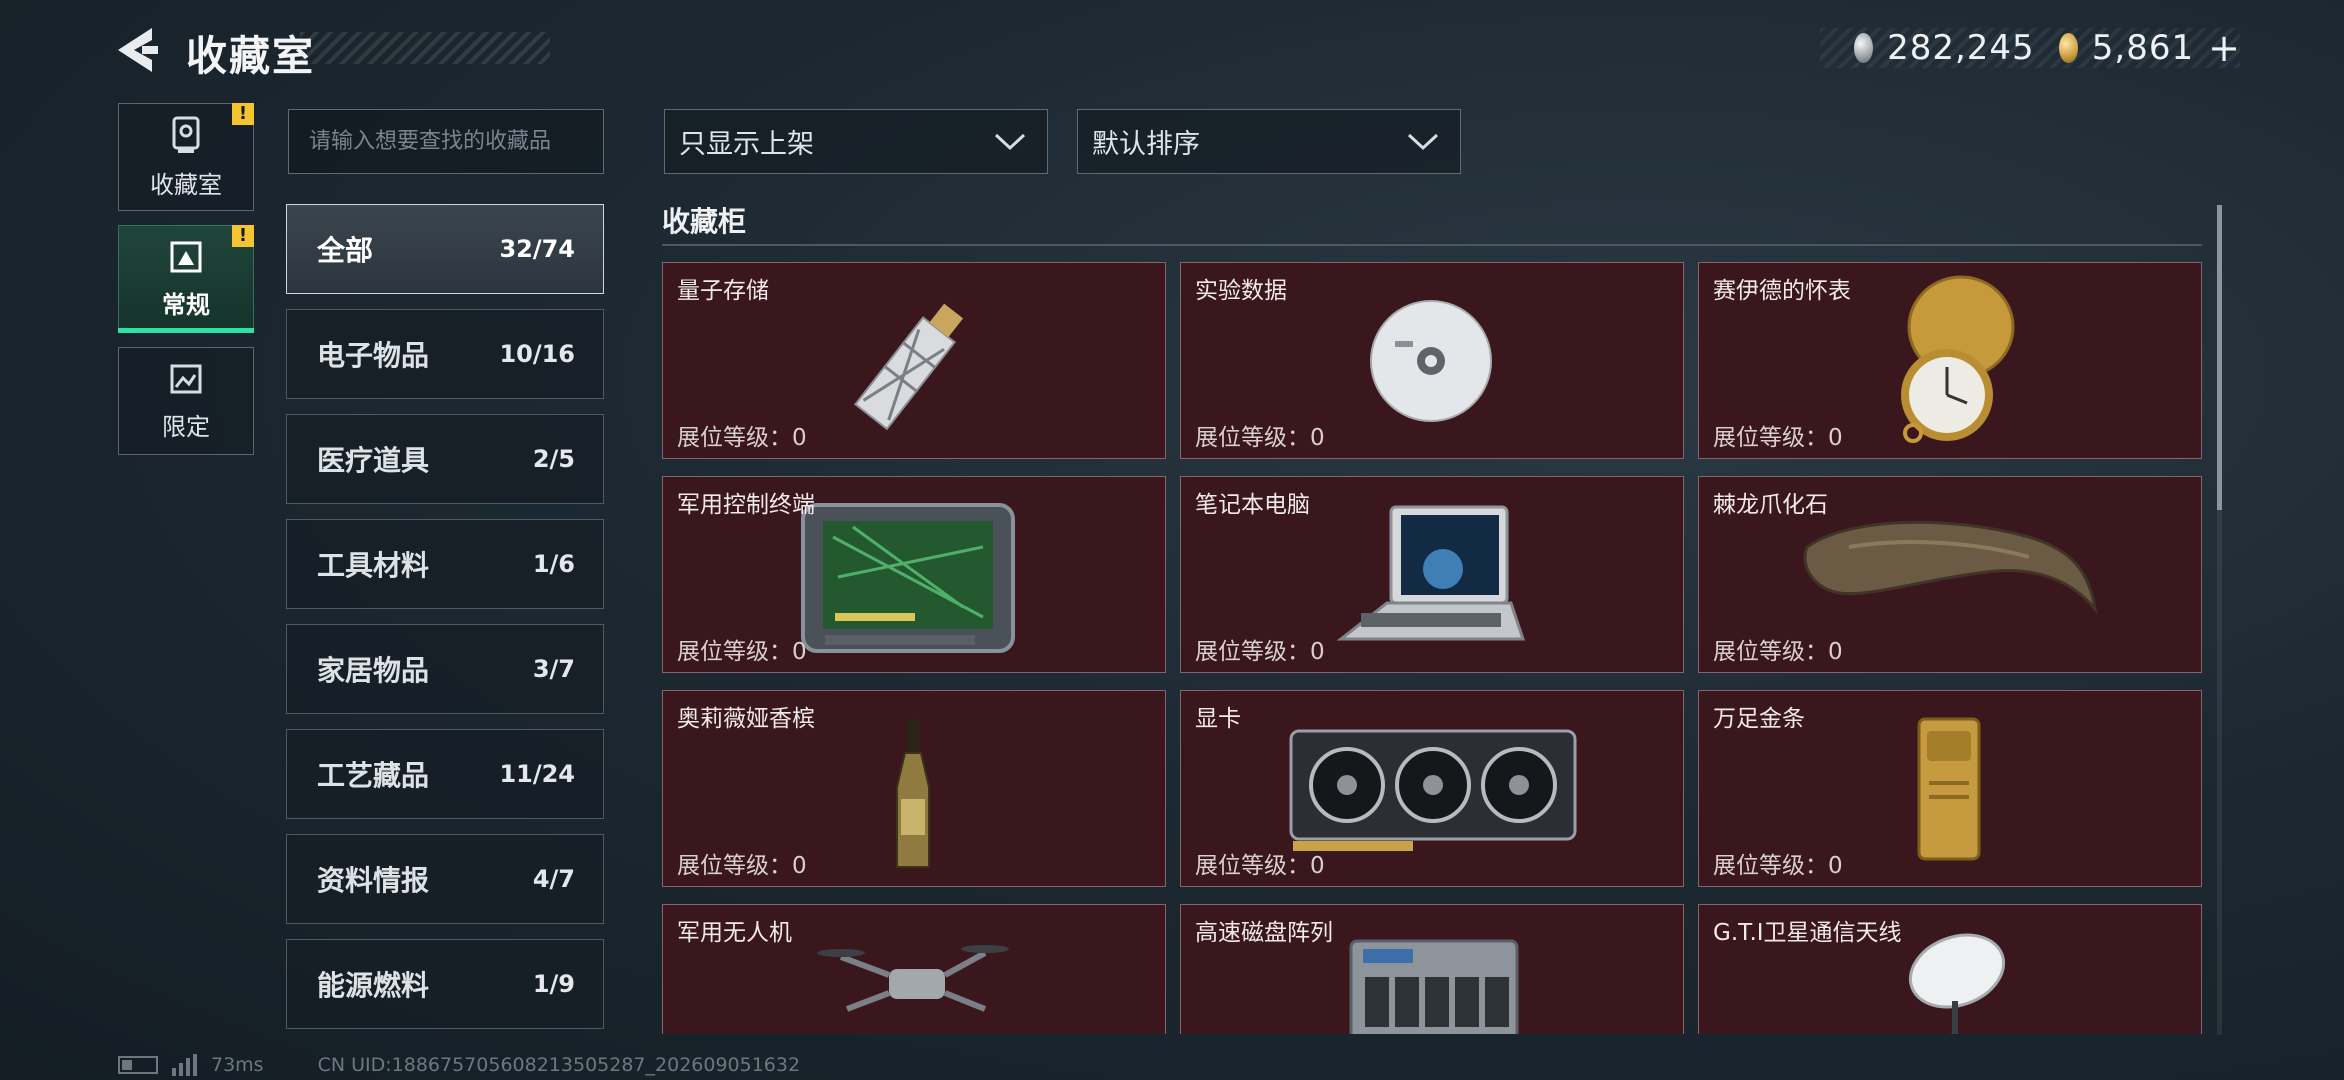 The image size is (2344, 1080). Describe the element at coordinates (914, 969) in the screenshot. I see `showcase-item-military-drone: 军用无人机` at that location.